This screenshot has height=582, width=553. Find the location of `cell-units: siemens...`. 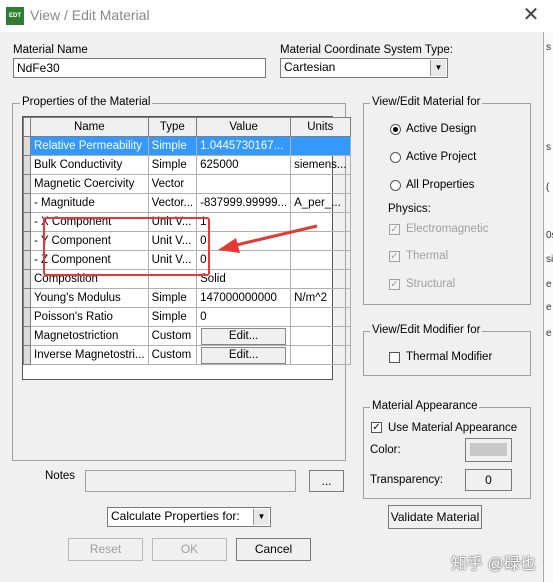

cell-units: siemens... is located at coordinates (320, 165).